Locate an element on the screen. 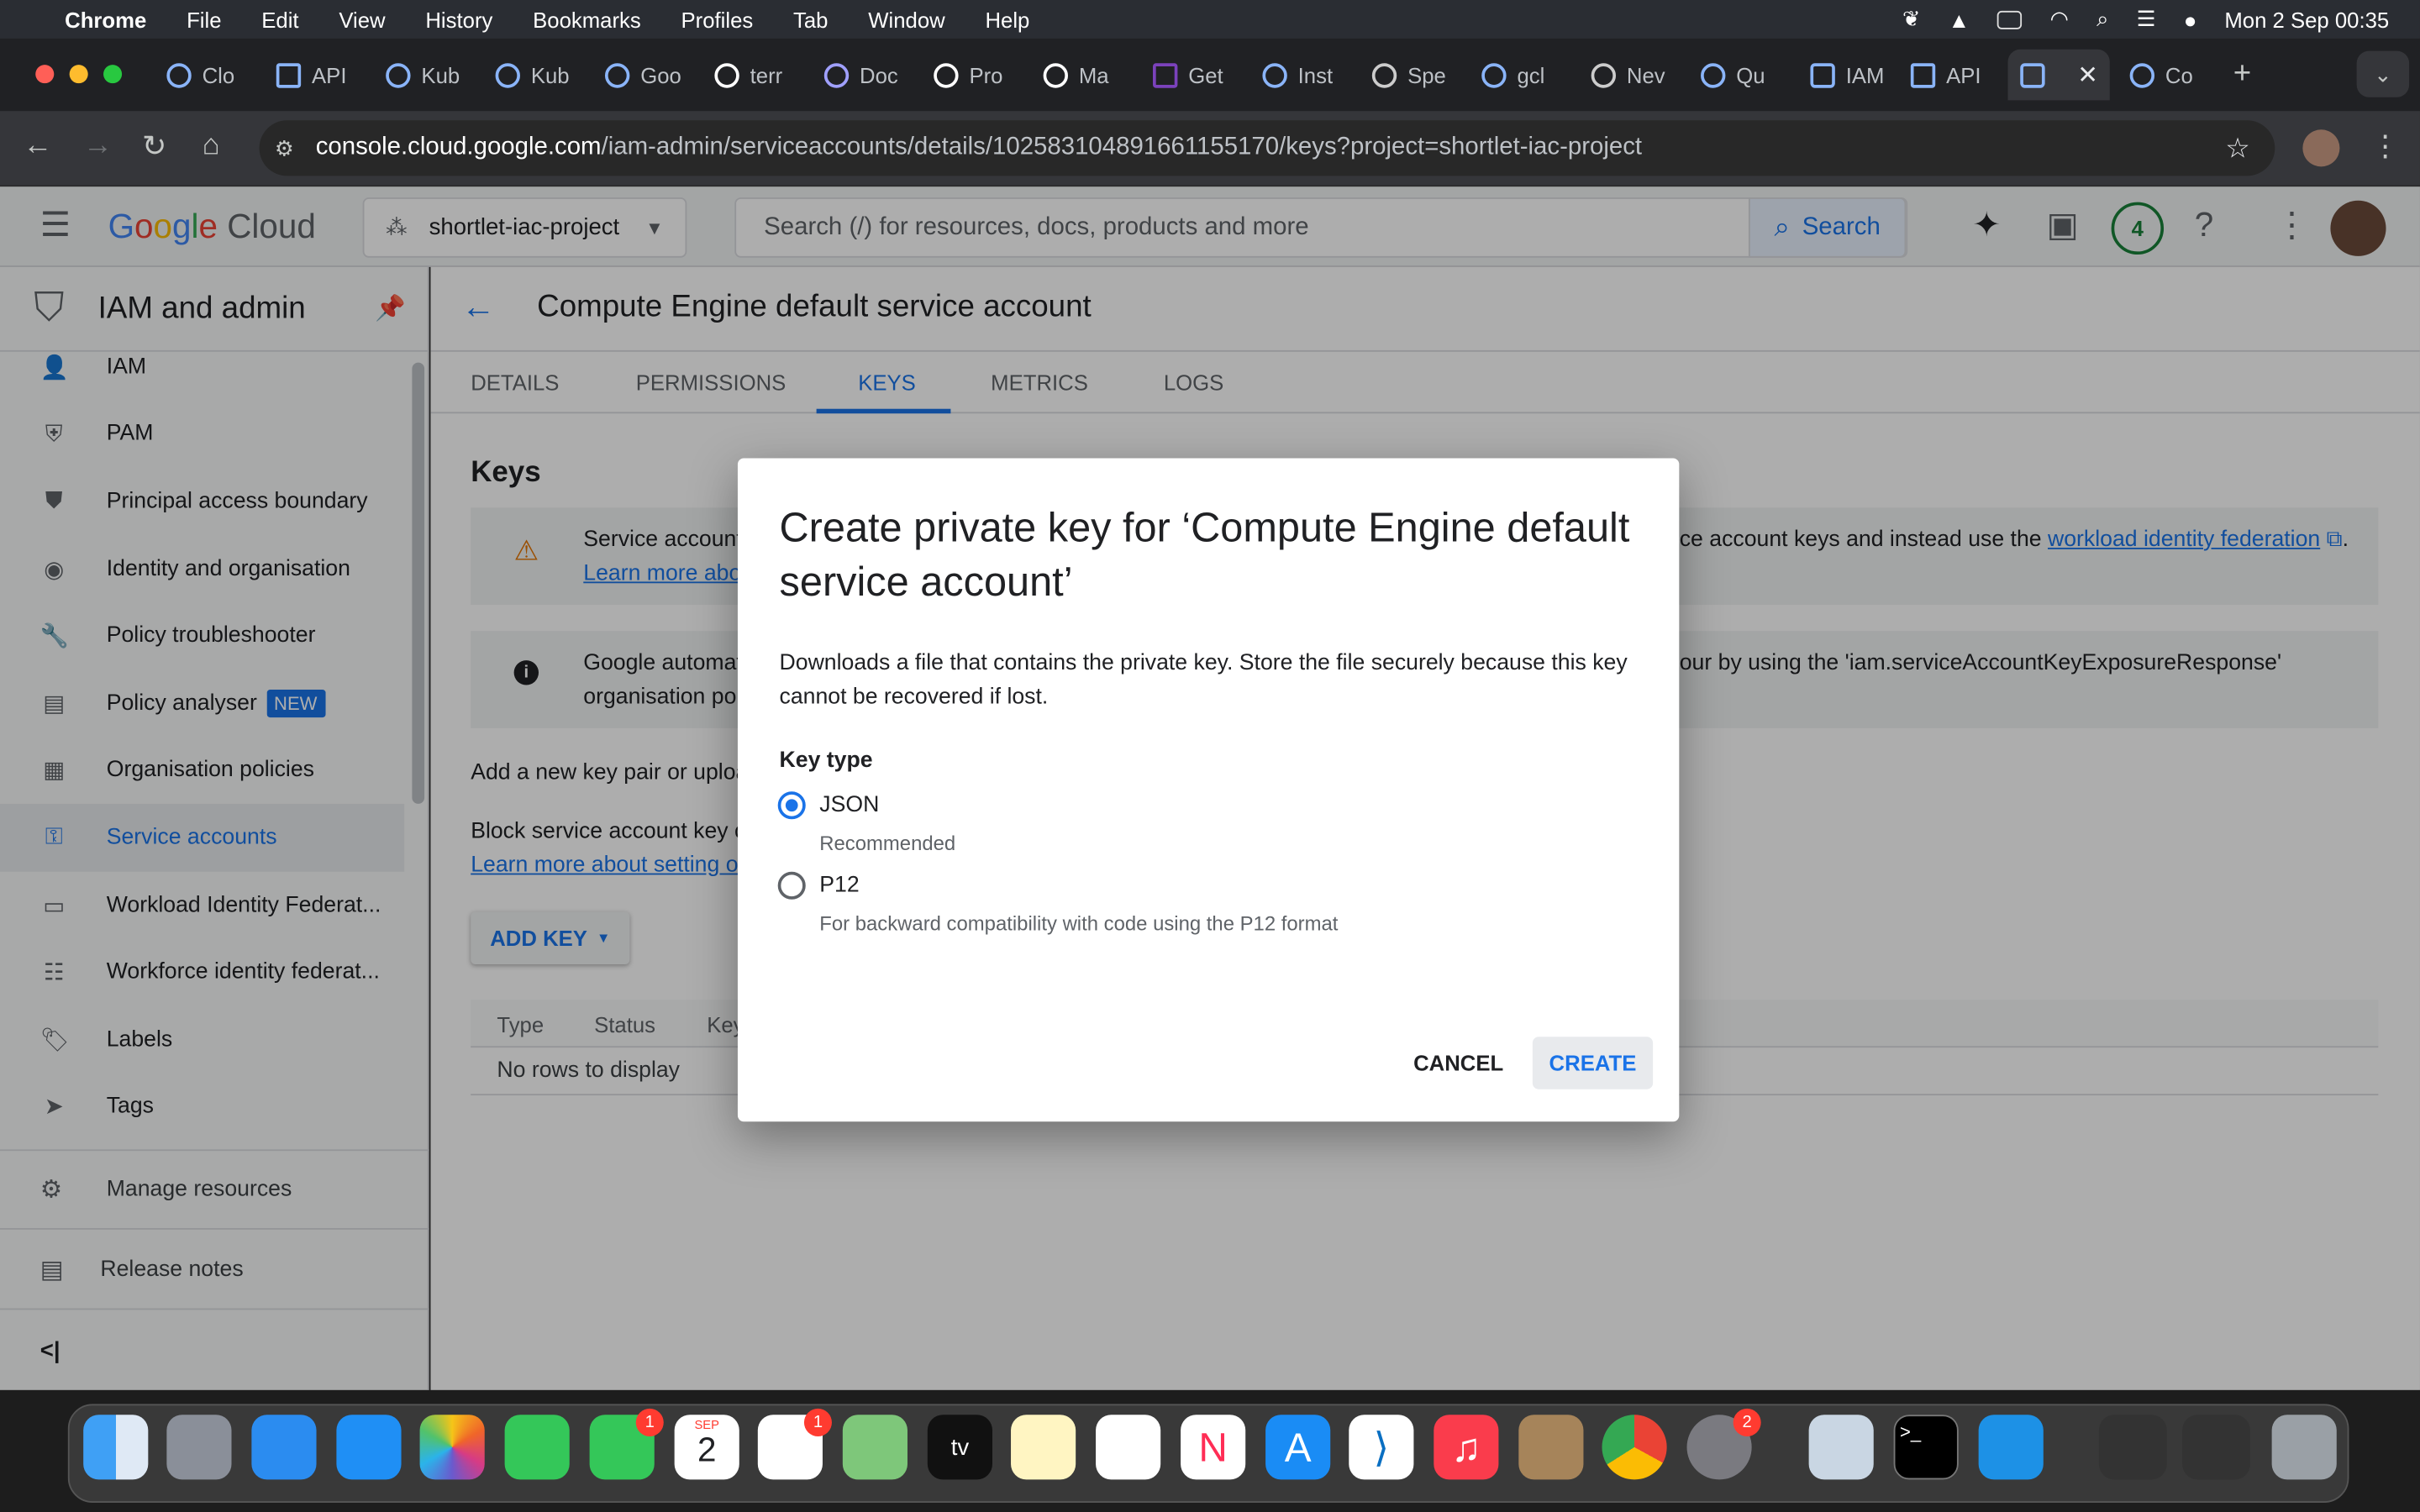 Image resolution: width=2420 pixels, height=1512 pixels. browser-tab: Pro is located at coordinates (976, 75).